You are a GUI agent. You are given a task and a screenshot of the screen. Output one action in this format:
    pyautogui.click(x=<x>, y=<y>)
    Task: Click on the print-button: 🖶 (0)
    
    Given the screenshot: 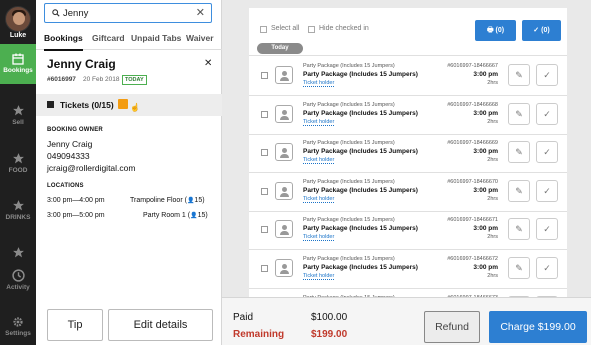 What is the action you would take?
    pyautogui.click(x=495, y=30)
    